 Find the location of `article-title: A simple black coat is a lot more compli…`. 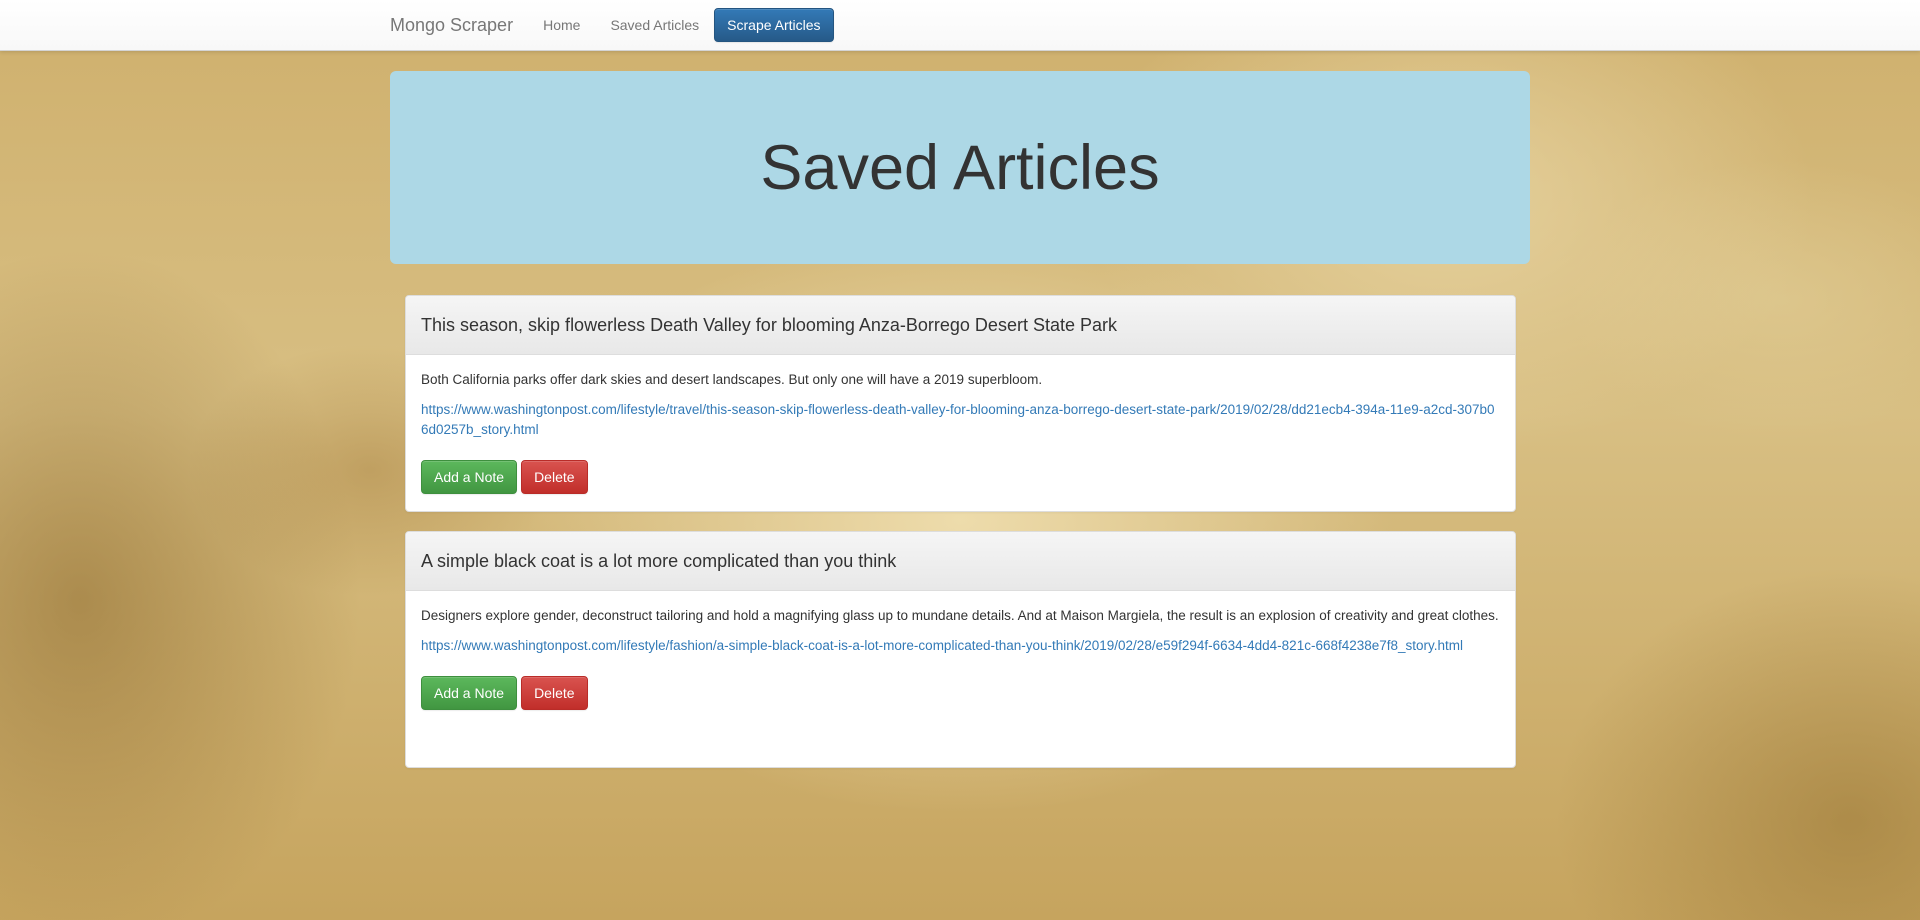

article-title: A simple black coat is a lot more compli… is located at coordinates (659, 560).